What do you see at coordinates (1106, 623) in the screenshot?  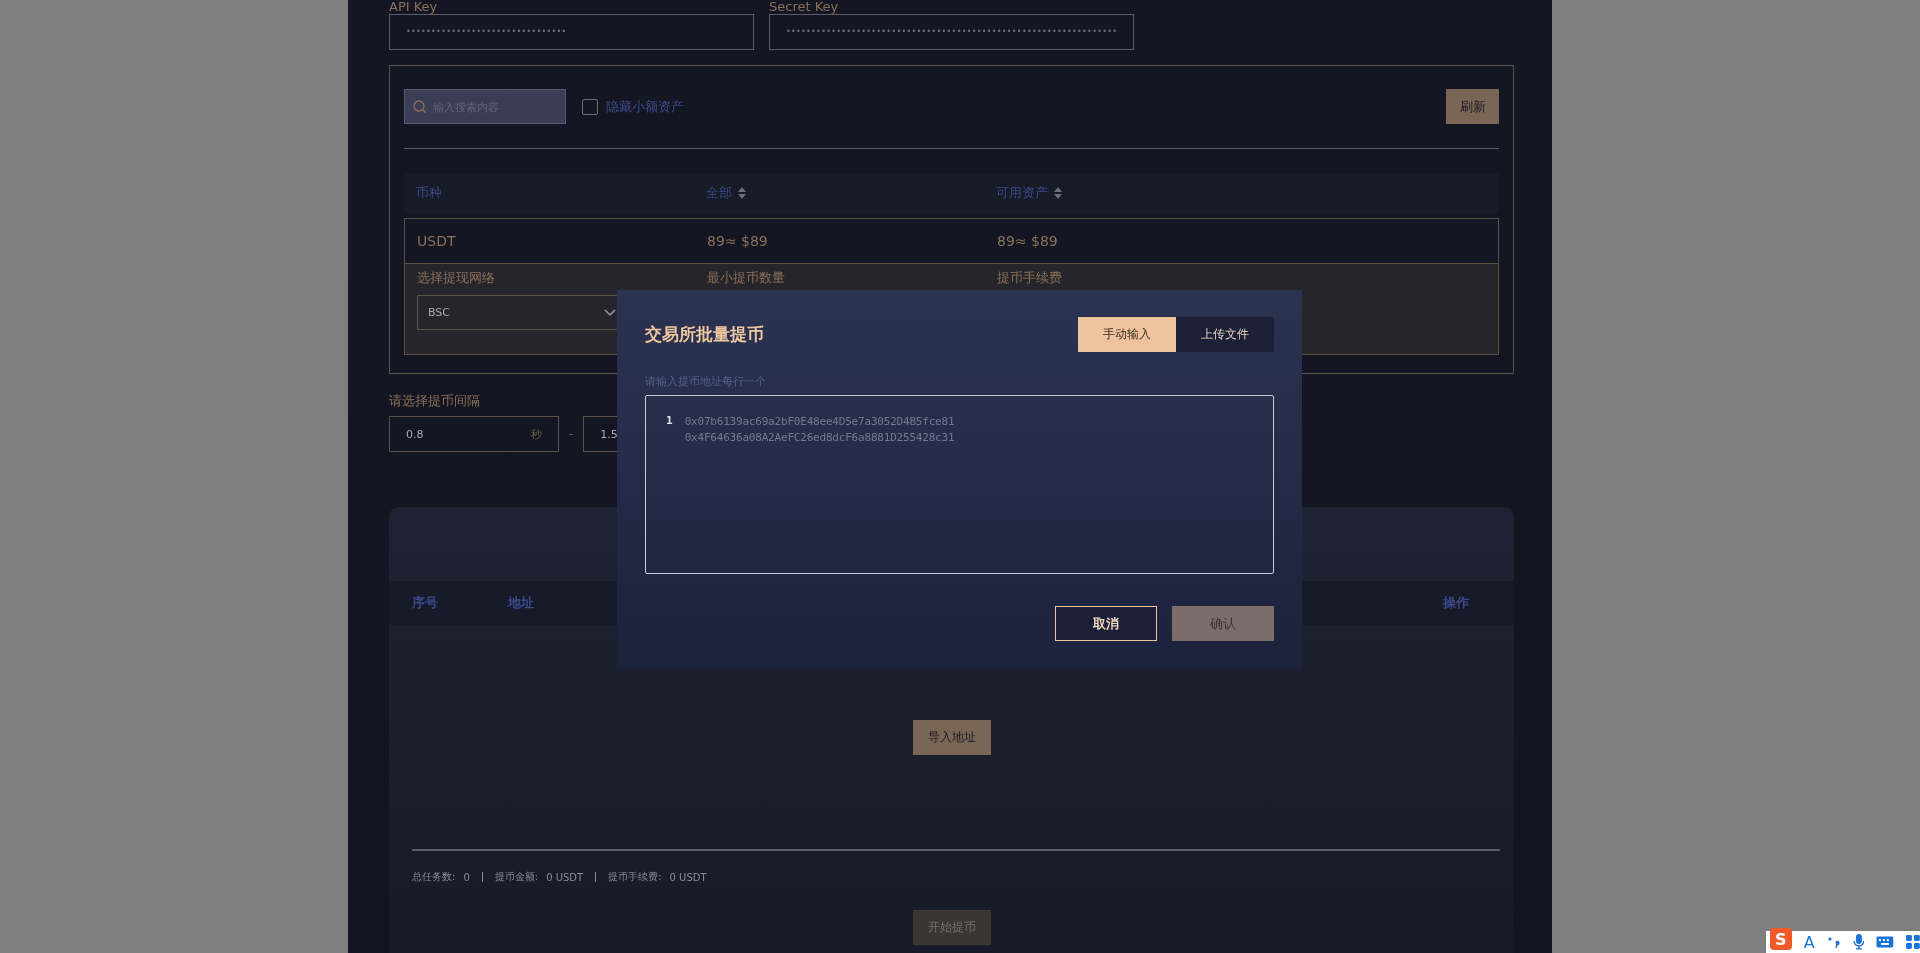 I see `cancel-button: 取消` at bounding box center [1106, 623].